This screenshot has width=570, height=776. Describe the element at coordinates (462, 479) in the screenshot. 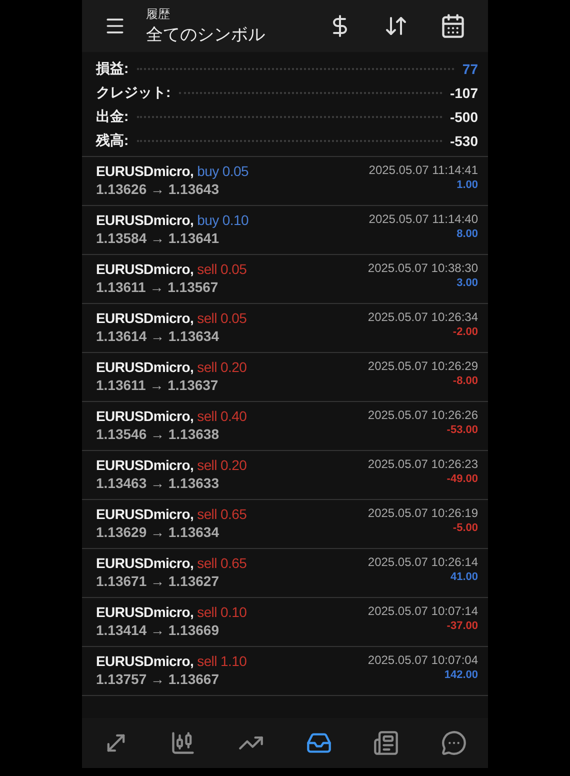

I see `deal-profit: -49.00` at that location.